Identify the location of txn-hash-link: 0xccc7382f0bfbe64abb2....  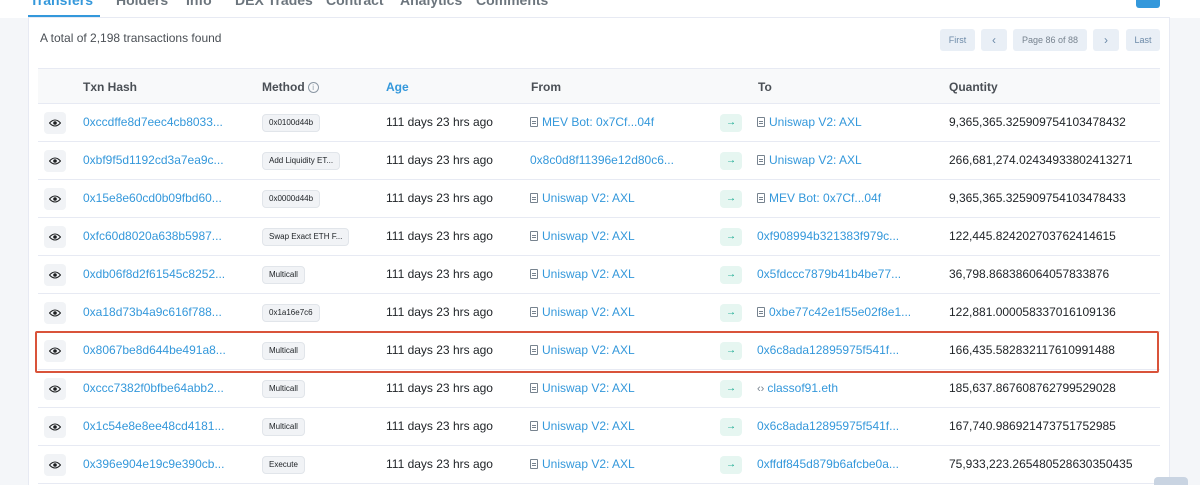
(153, 388).